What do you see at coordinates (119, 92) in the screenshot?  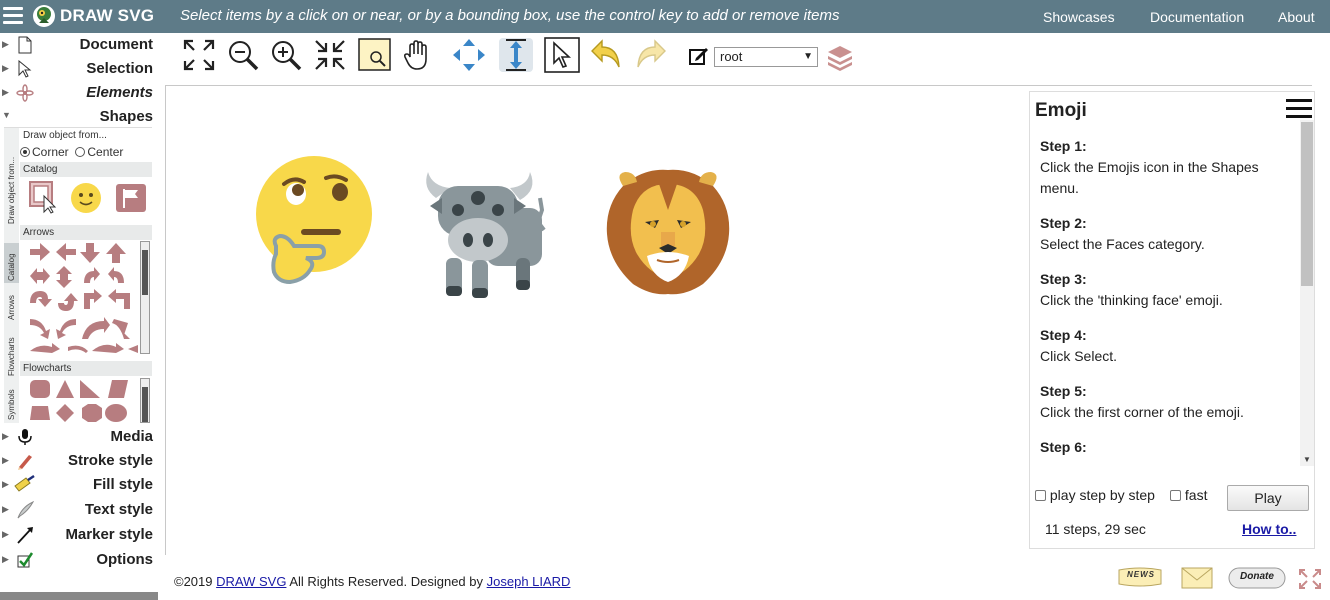 I see `sidebar-item-label: Elements` at bounding box center [119, 92].